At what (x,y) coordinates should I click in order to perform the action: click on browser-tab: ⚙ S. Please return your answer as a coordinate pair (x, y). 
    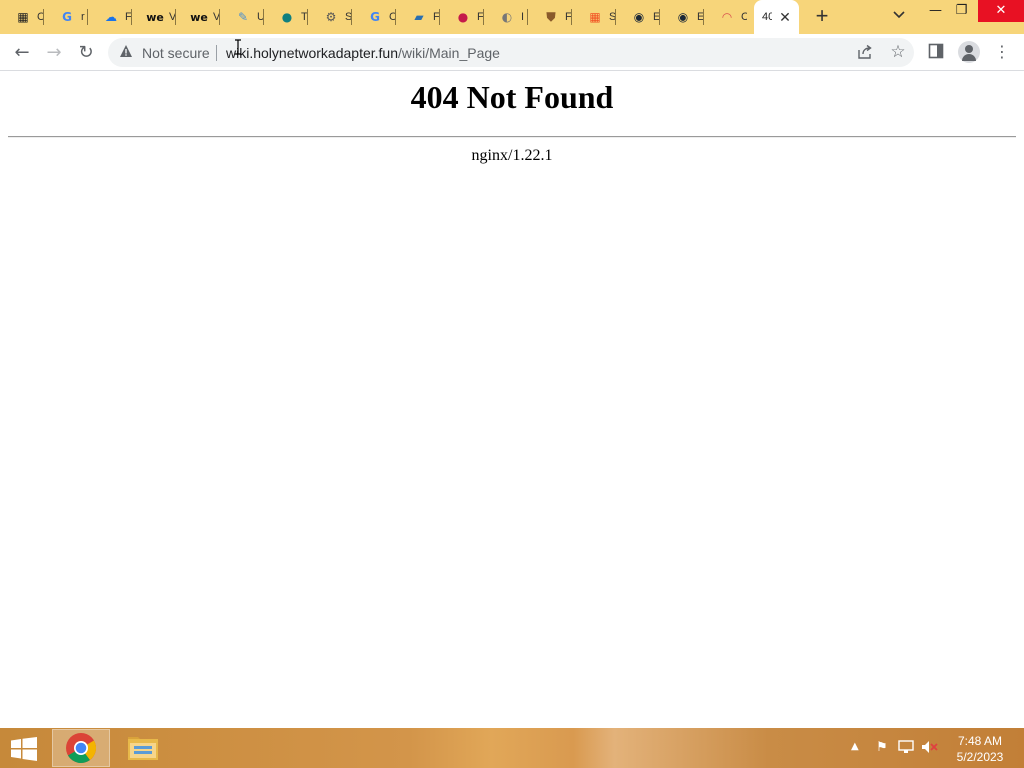
    Looking at the image, I should click on (330, 17).